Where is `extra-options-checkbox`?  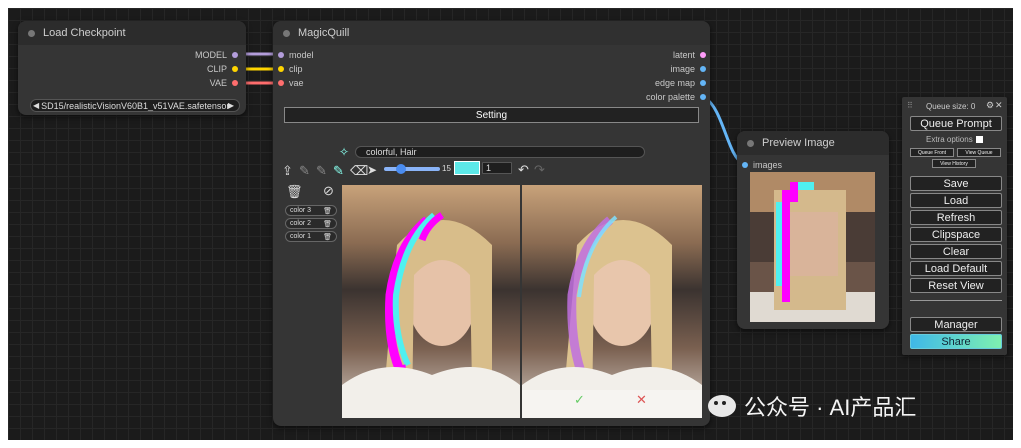
extra-options-checkbox is located at coordinates (979, 139).